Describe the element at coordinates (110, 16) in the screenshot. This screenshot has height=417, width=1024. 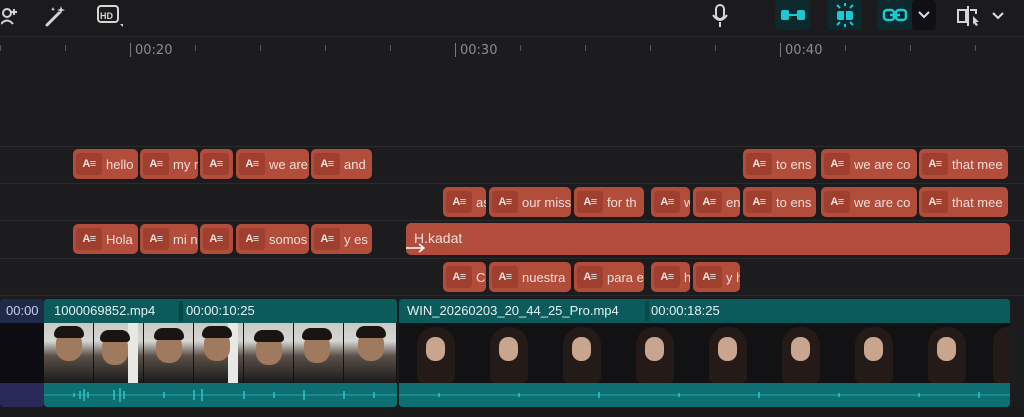
I see `hd-icon: HD` at that location.